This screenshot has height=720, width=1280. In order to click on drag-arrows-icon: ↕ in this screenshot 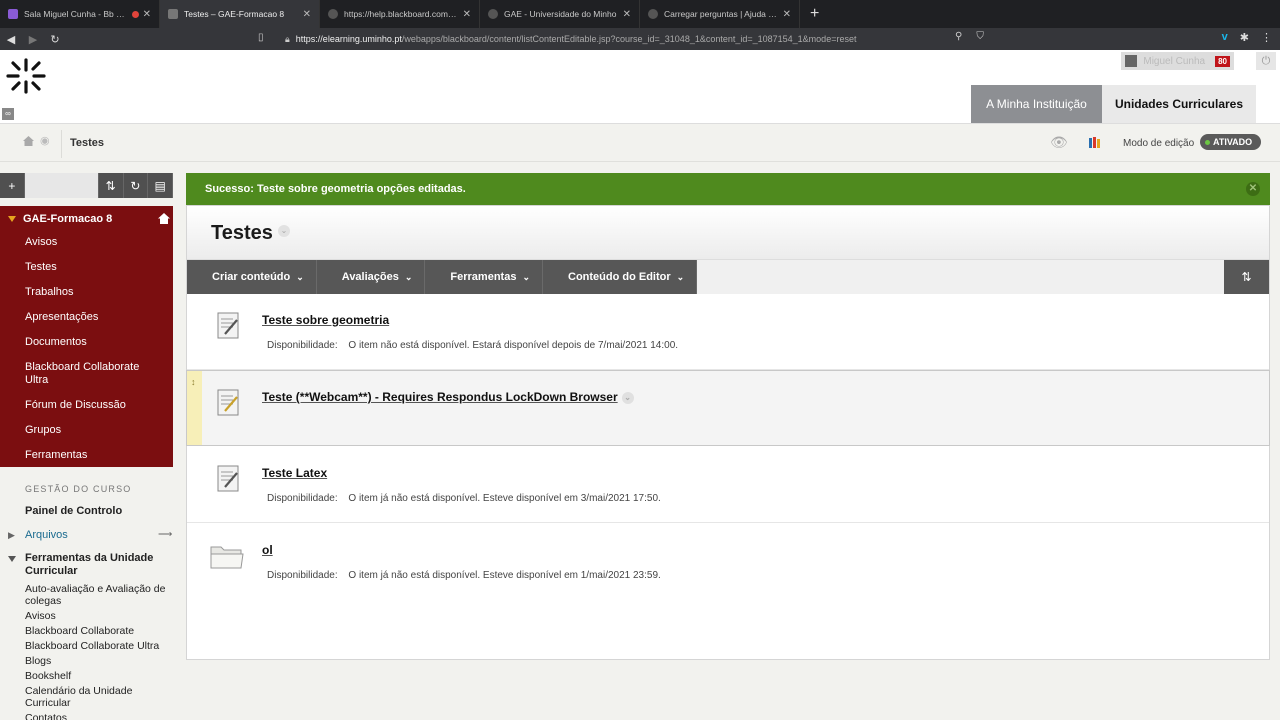, I will do `click(193, 382)`.